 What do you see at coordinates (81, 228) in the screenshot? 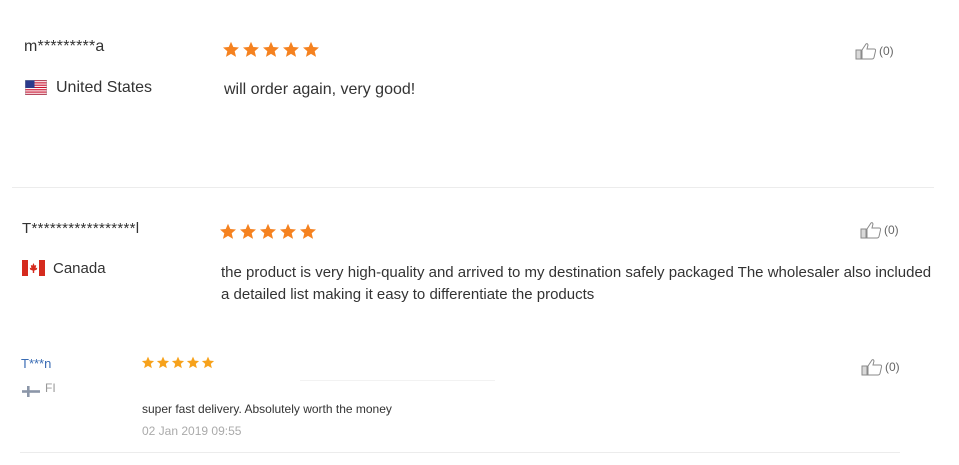
I see `reviewer-name: T*****************l` at bounding box center [81, 228].